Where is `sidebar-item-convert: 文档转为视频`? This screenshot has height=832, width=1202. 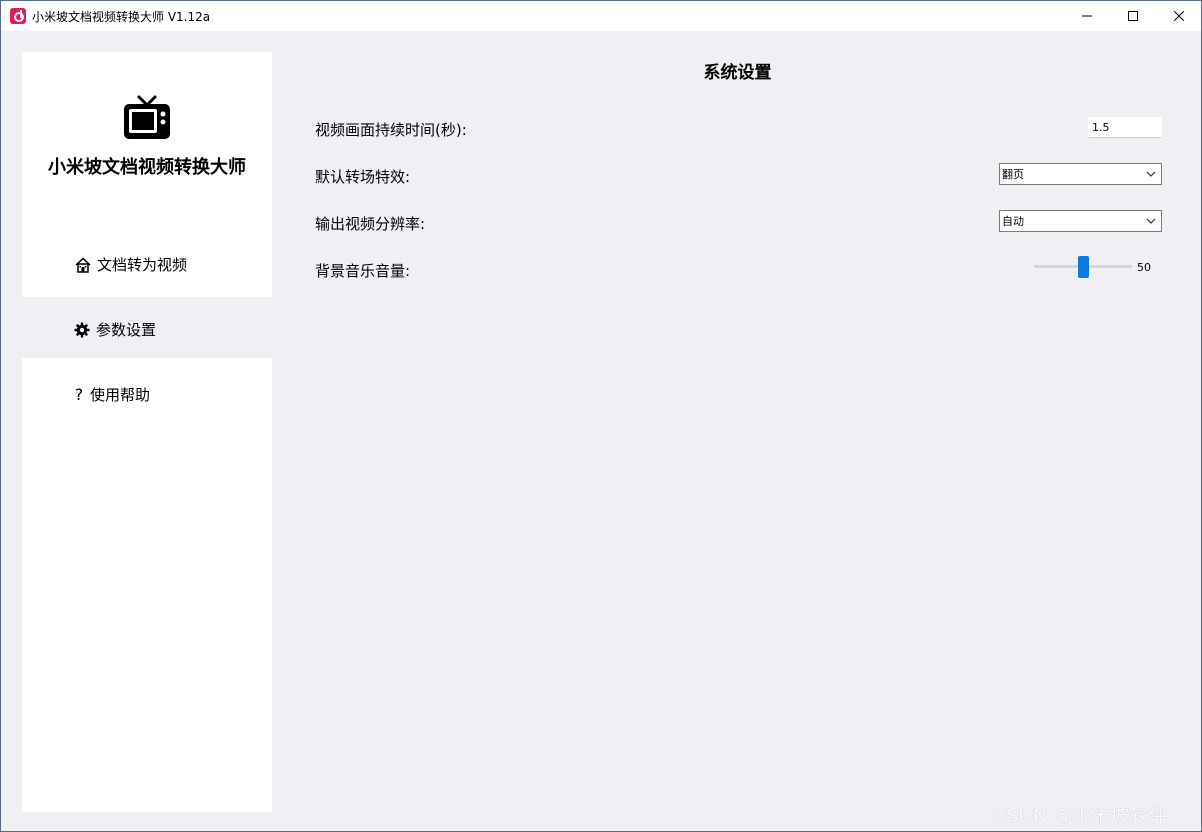
sidebar-item-convert: 文档转为视频 is located at coordinates (131, 264).